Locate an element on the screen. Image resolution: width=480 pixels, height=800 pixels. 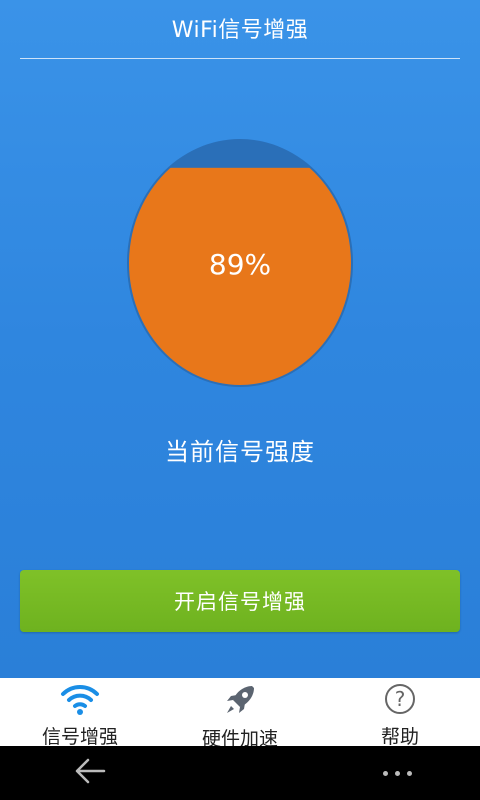
back-arrow-icon is located at coordinates (90, 773).